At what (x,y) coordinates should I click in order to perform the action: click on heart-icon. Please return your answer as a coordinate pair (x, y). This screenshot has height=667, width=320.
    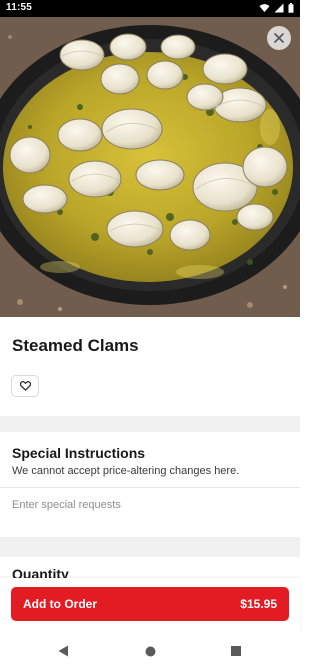
    Looking at the image, I should click on (25, 386).